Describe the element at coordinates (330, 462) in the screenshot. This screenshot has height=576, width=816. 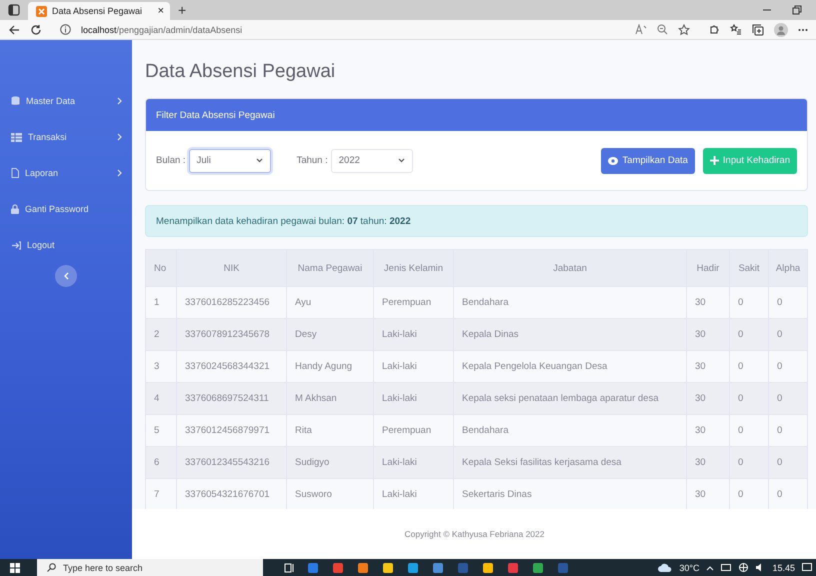
I see `table-cell: Sudigyo` at that location.